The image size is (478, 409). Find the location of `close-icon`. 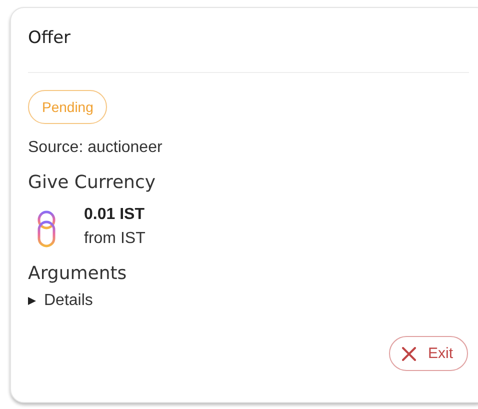

close-icon is located at coordinates (409, 353).